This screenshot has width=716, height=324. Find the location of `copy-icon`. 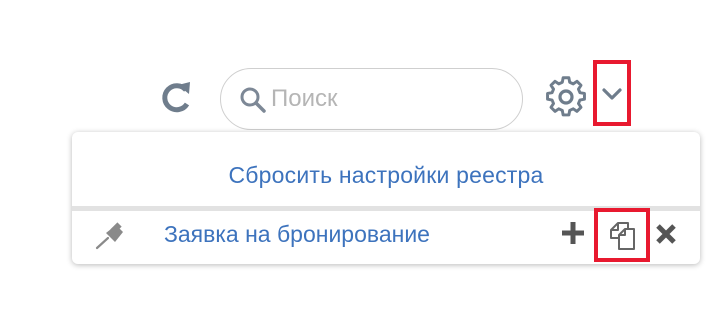

copy-icon is located at coordinates (622, 236).